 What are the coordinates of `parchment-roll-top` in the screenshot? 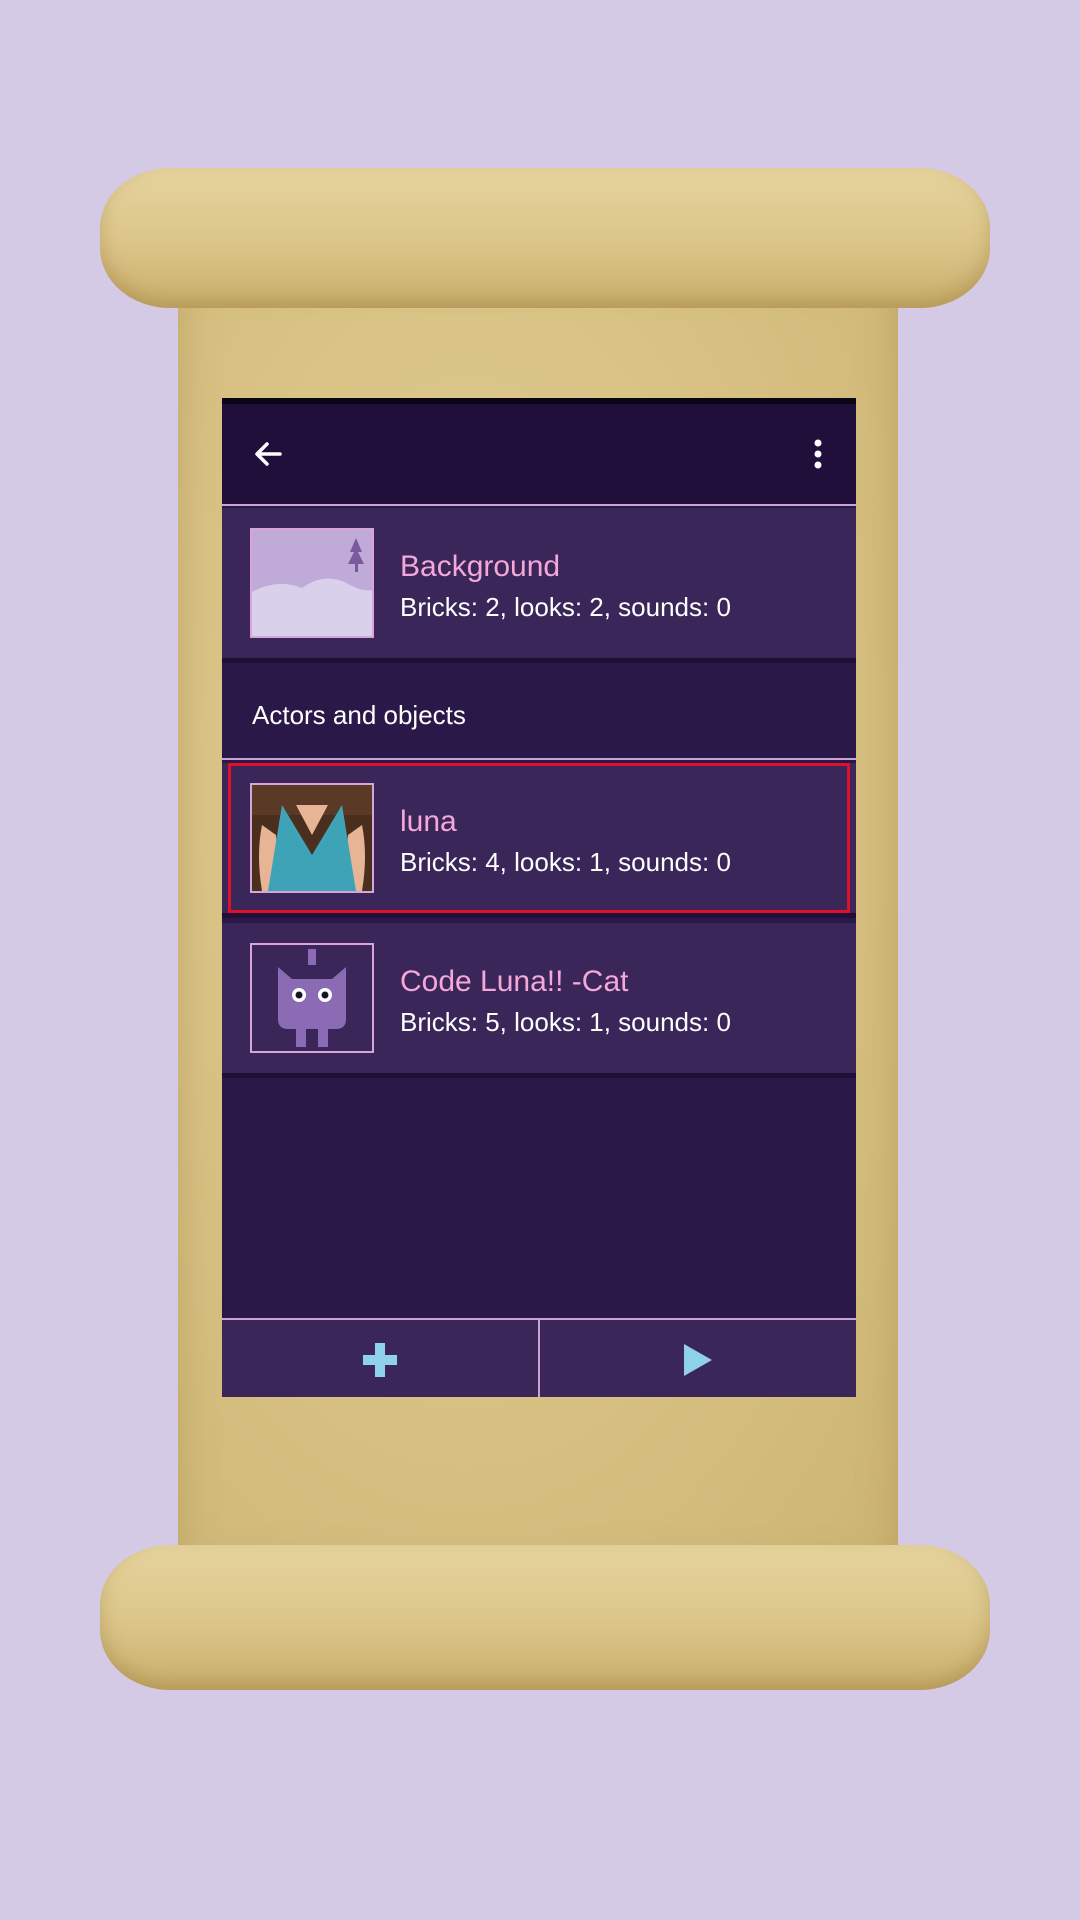 It's located at (545, 238).